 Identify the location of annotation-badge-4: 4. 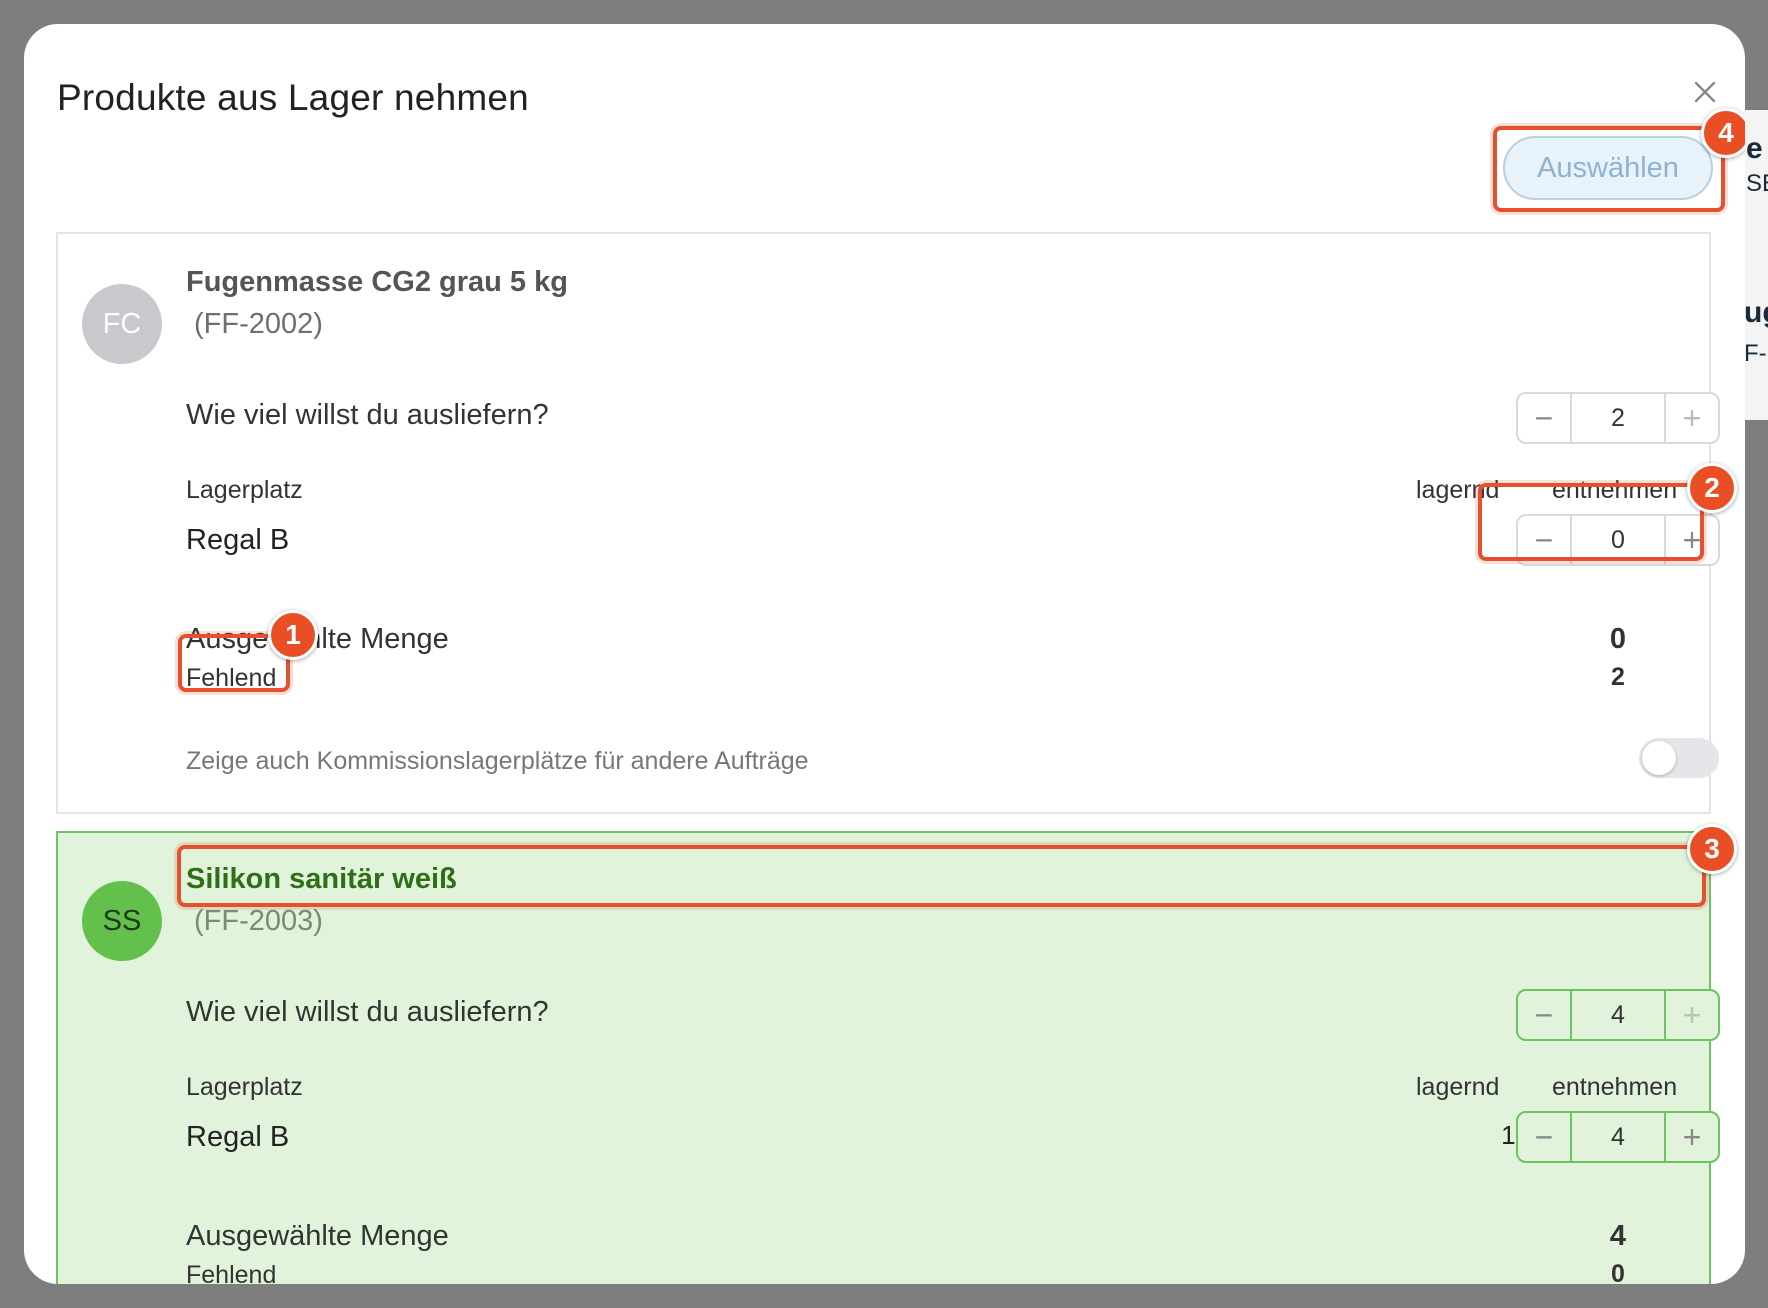
(1723, 133).